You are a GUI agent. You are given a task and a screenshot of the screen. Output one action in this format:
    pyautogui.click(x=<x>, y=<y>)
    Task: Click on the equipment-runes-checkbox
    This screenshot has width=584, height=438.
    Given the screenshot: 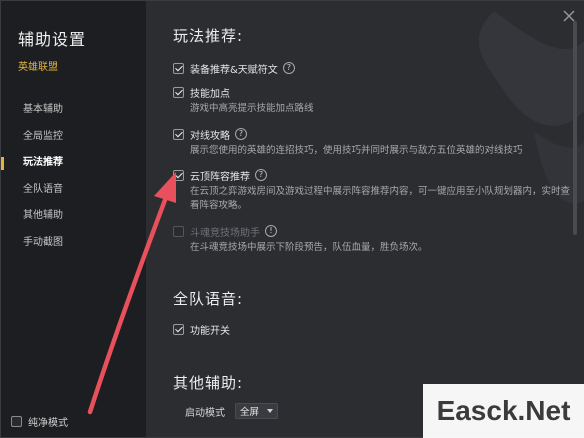 What is the action you would take?
    pyautogui.click(x=178, y=68)
    